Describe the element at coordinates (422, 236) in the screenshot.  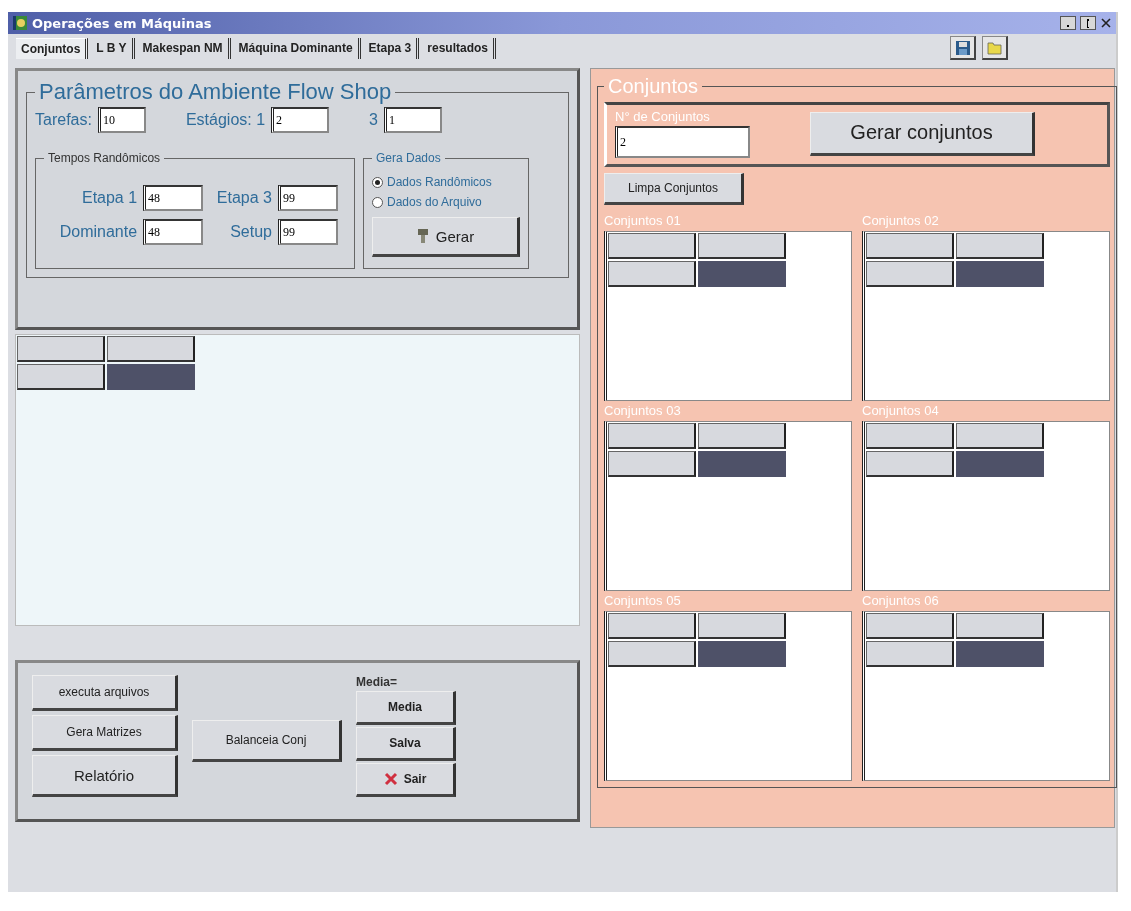
I see `tool-icon` at that location.